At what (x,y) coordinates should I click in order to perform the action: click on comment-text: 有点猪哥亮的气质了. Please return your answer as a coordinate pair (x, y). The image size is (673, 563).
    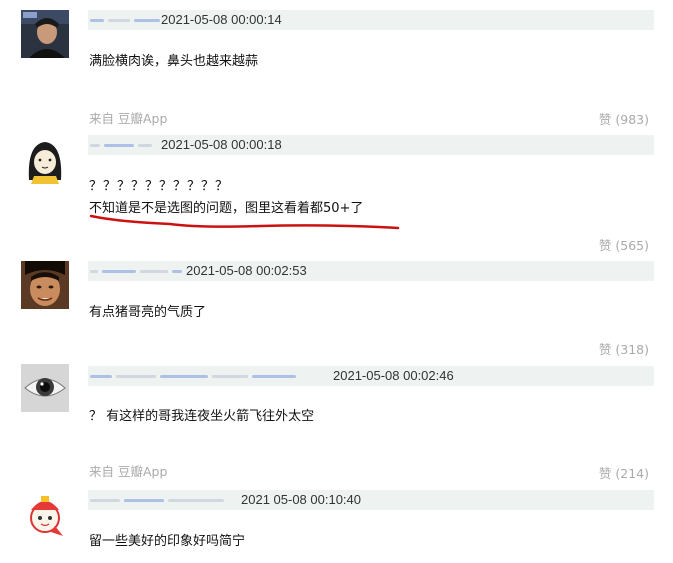
    Looking at the image, I should click on (148, 312).